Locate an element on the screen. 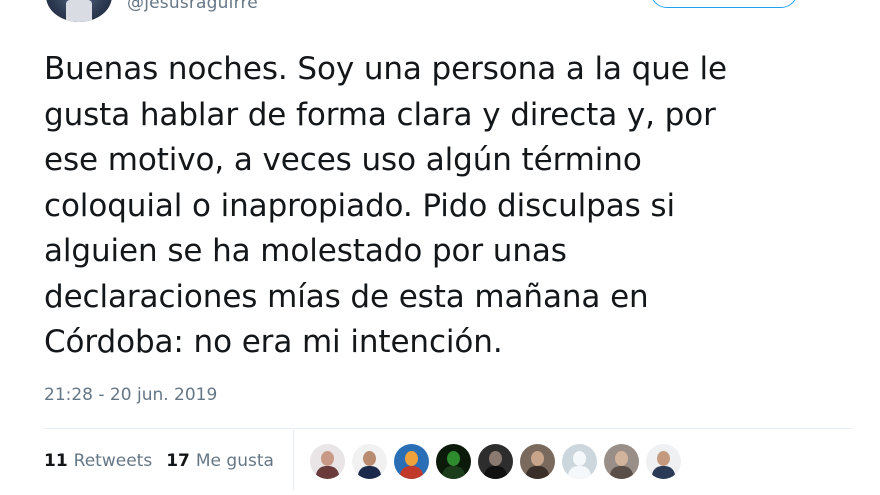  author-avatar is located at coordinates (79, 11).